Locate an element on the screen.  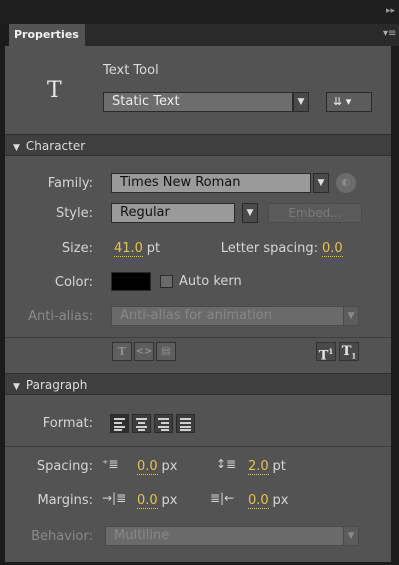
align-left-button is located at coordinates (119, 423).